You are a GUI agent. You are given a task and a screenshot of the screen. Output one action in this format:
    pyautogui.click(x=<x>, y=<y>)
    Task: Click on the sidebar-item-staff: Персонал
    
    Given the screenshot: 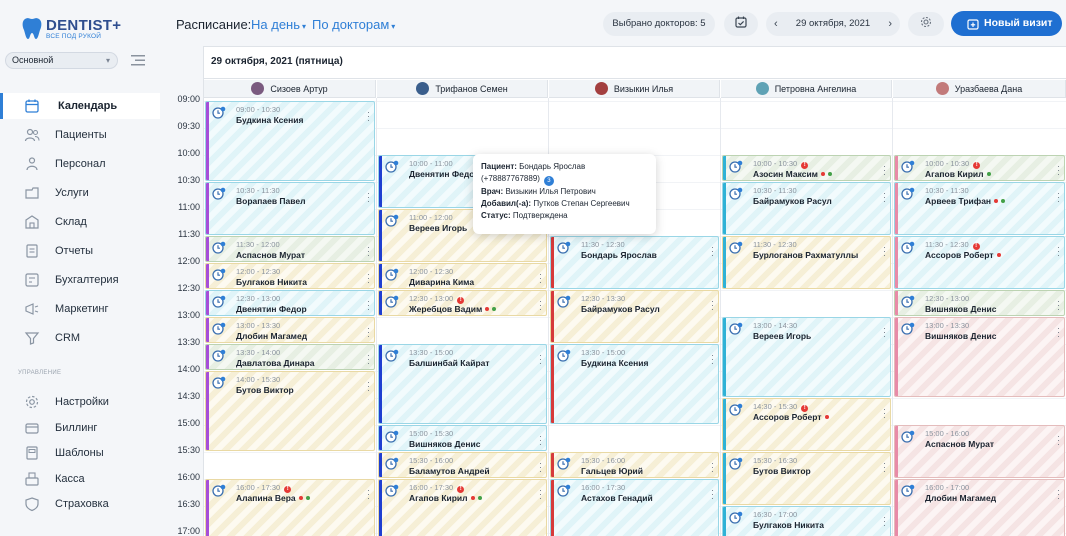 What is the action you would take?
    pyautogui.click(x=80, y=164)
    